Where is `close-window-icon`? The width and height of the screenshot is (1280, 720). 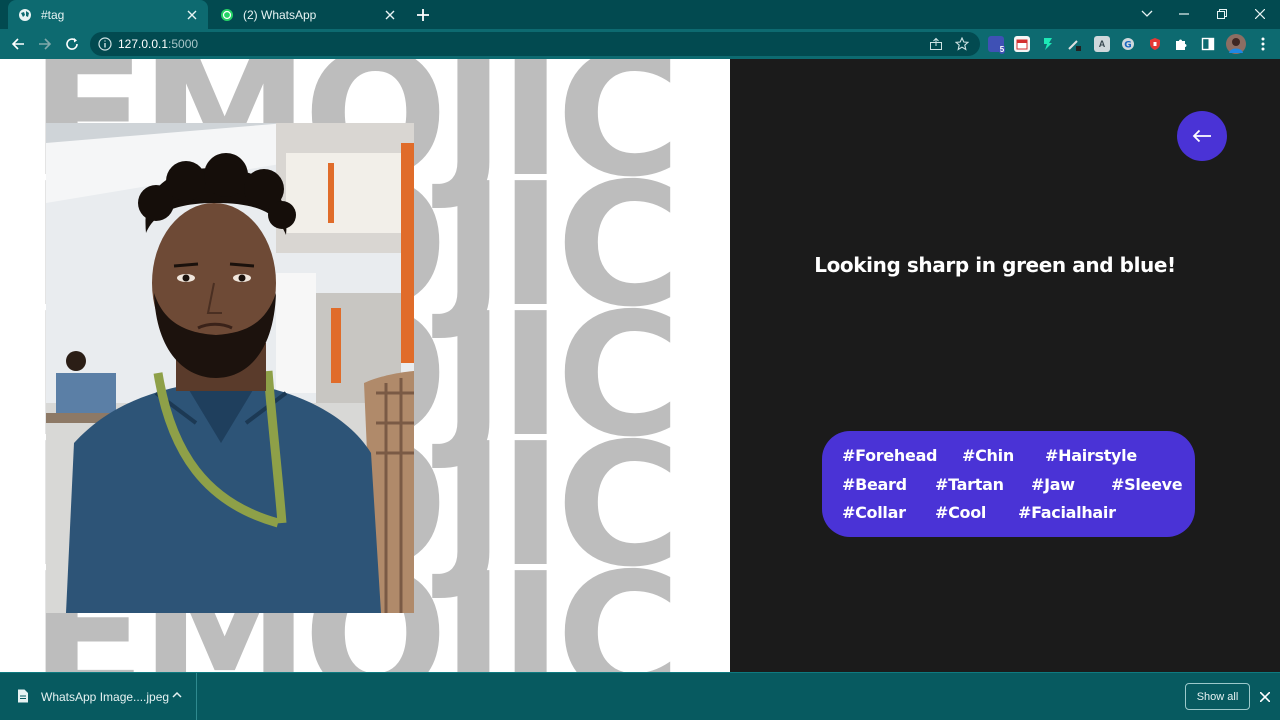
close-window-icon is located at coordinates (1260, 14).